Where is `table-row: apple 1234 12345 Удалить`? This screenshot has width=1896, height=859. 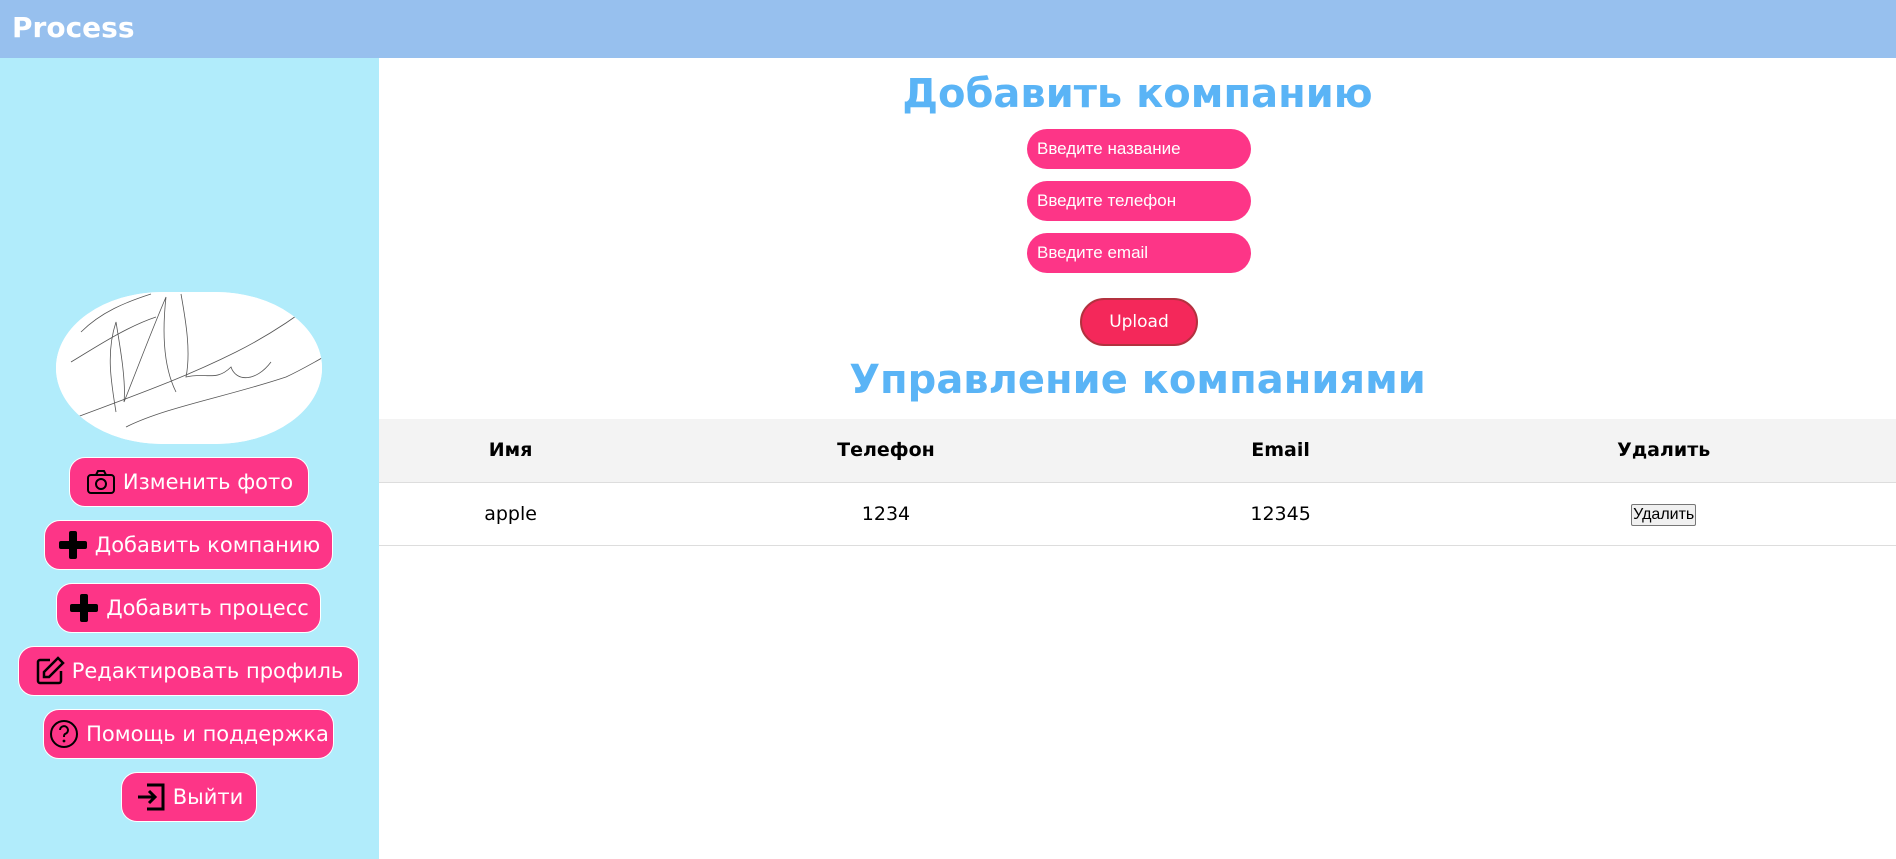
table-row: apple 1234 12345 Удалить is located at coordinates (1137, 514).